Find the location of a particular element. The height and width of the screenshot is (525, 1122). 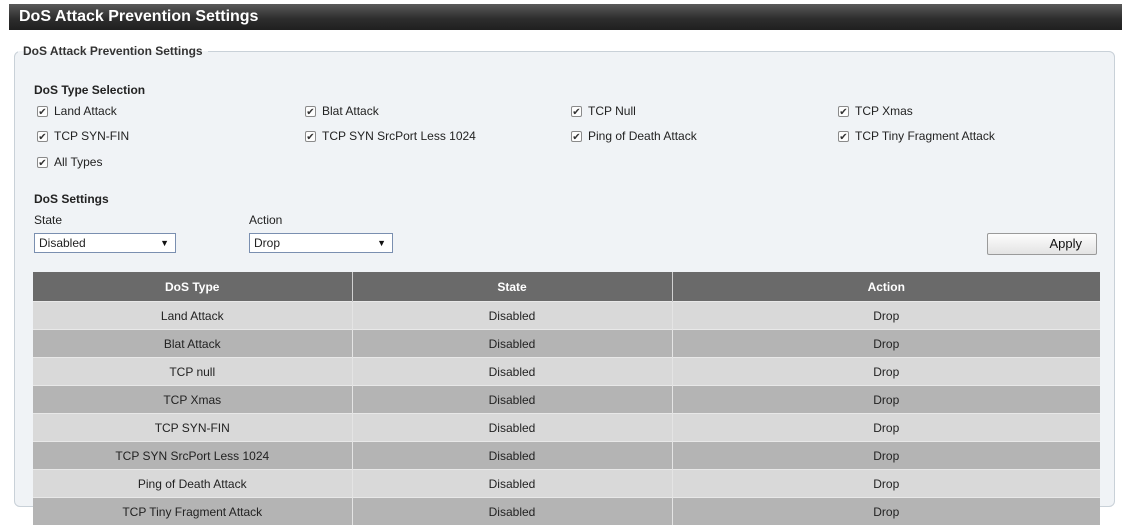

state-select: Disabled ▼ is located at coordinates (105, 243).